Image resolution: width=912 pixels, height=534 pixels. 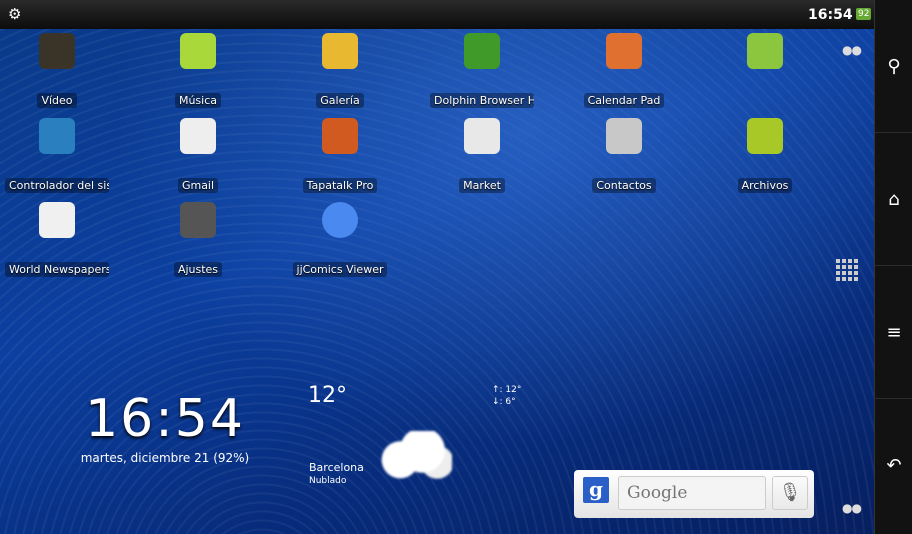 I want to click on weather-high: ↑: 12°, so click(x=507, y=390).